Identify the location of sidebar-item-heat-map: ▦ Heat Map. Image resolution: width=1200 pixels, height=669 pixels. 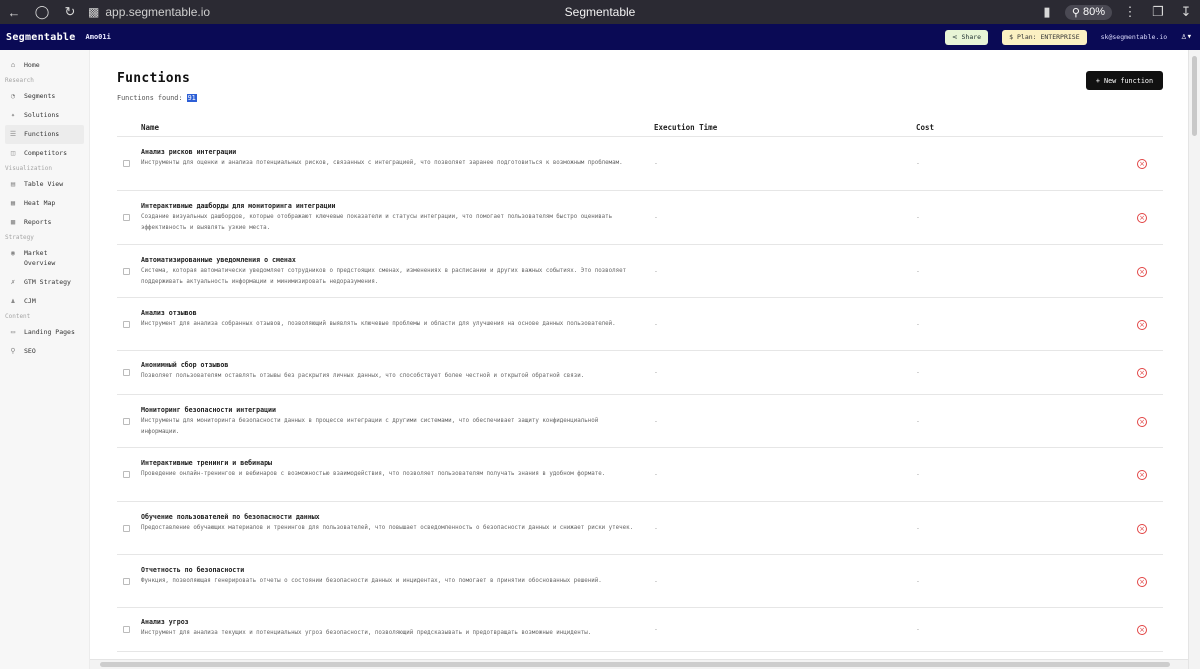
(44, 203).